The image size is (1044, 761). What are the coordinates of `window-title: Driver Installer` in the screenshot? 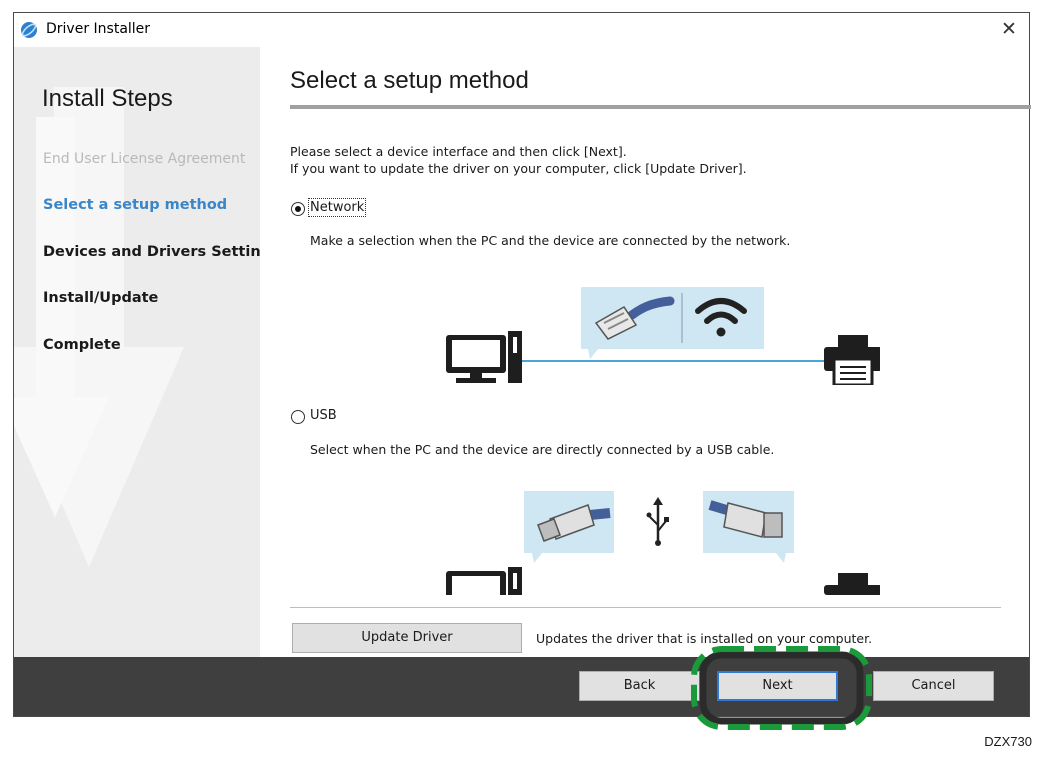 It's located at (98, 29).